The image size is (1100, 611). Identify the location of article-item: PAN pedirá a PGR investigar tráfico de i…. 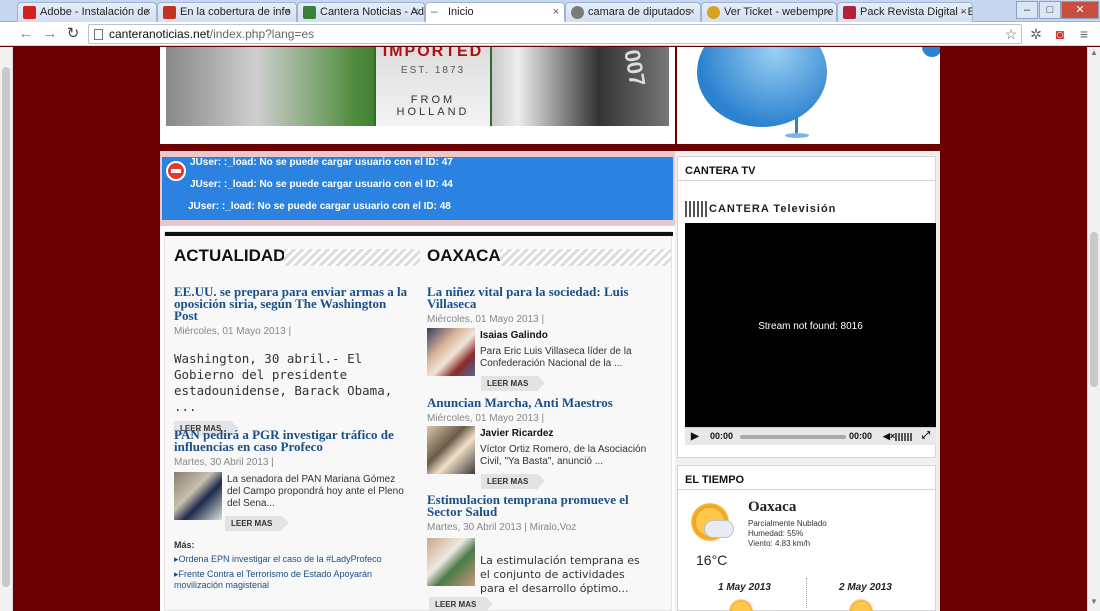
(291, 448).